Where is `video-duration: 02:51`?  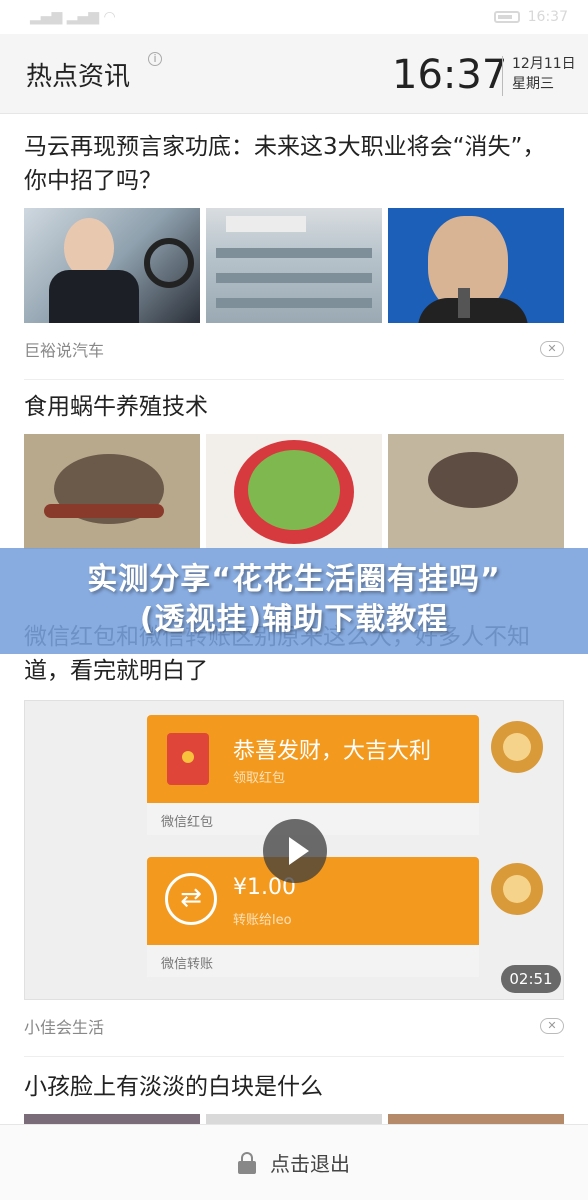
video-duration: 02:51 is located at coordinates (531, 979).